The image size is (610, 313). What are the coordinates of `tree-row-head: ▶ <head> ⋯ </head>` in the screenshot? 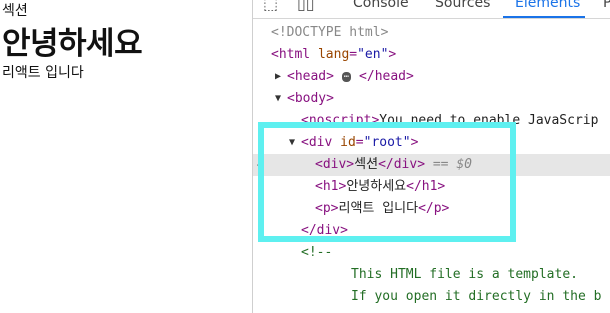 It's located at (431, 77).